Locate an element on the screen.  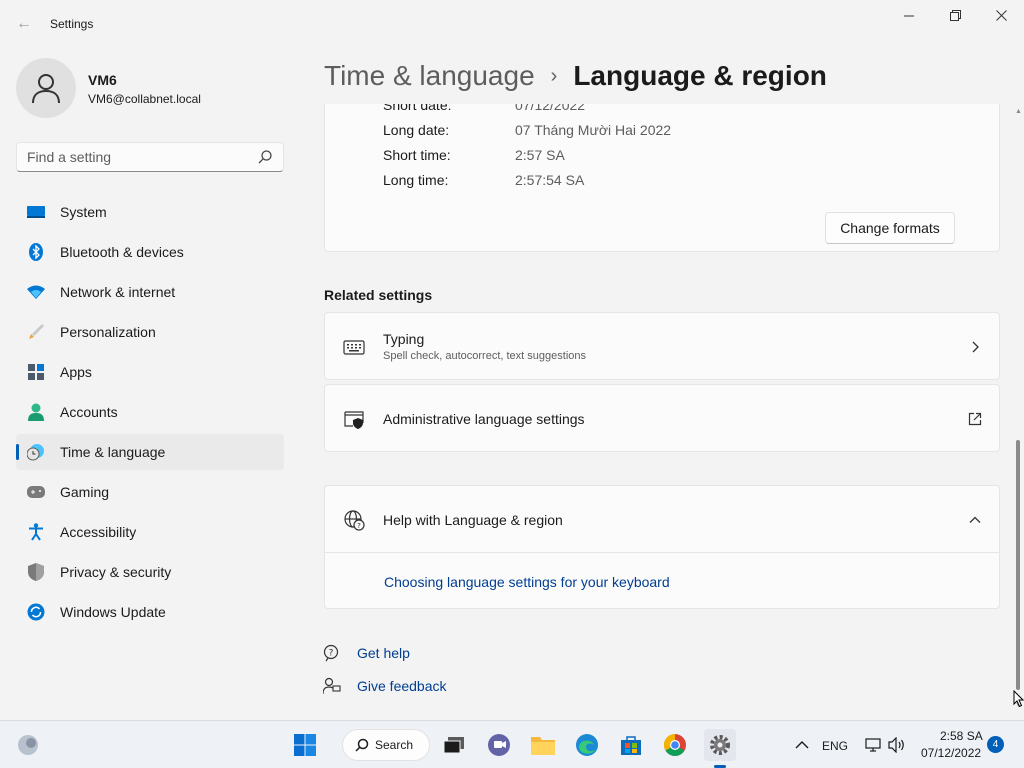
scroll-up-arrow-icon: ▲ is located at coordinates (1018, 111).